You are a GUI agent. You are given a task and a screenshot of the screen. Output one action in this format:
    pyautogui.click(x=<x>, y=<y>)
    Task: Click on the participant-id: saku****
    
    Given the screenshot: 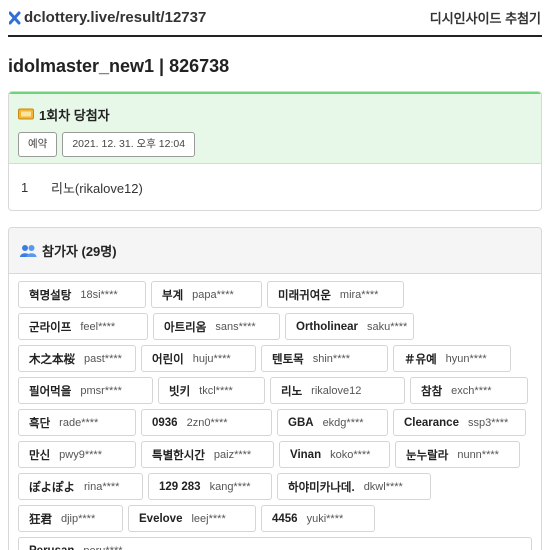 What is the action you would take?
    pyautogui.click(x=387, y=326)
    